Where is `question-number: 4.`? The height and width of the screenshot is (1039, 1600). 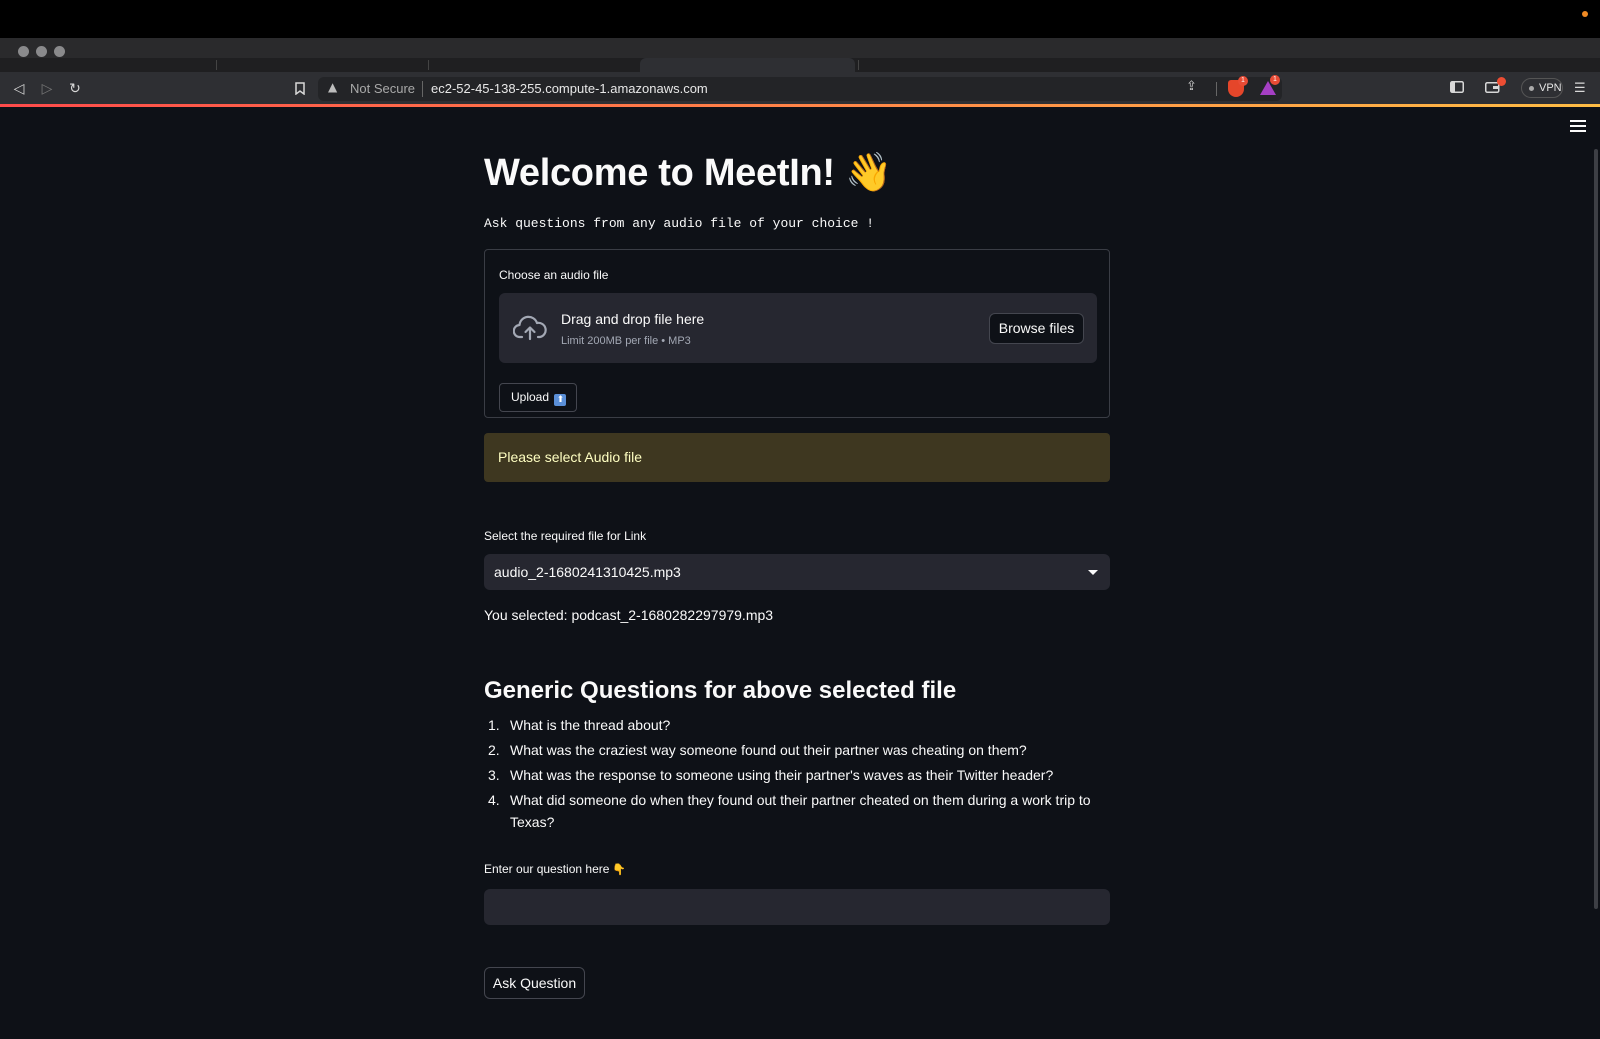 question-number: 4. is located at coordinates (494, 800).